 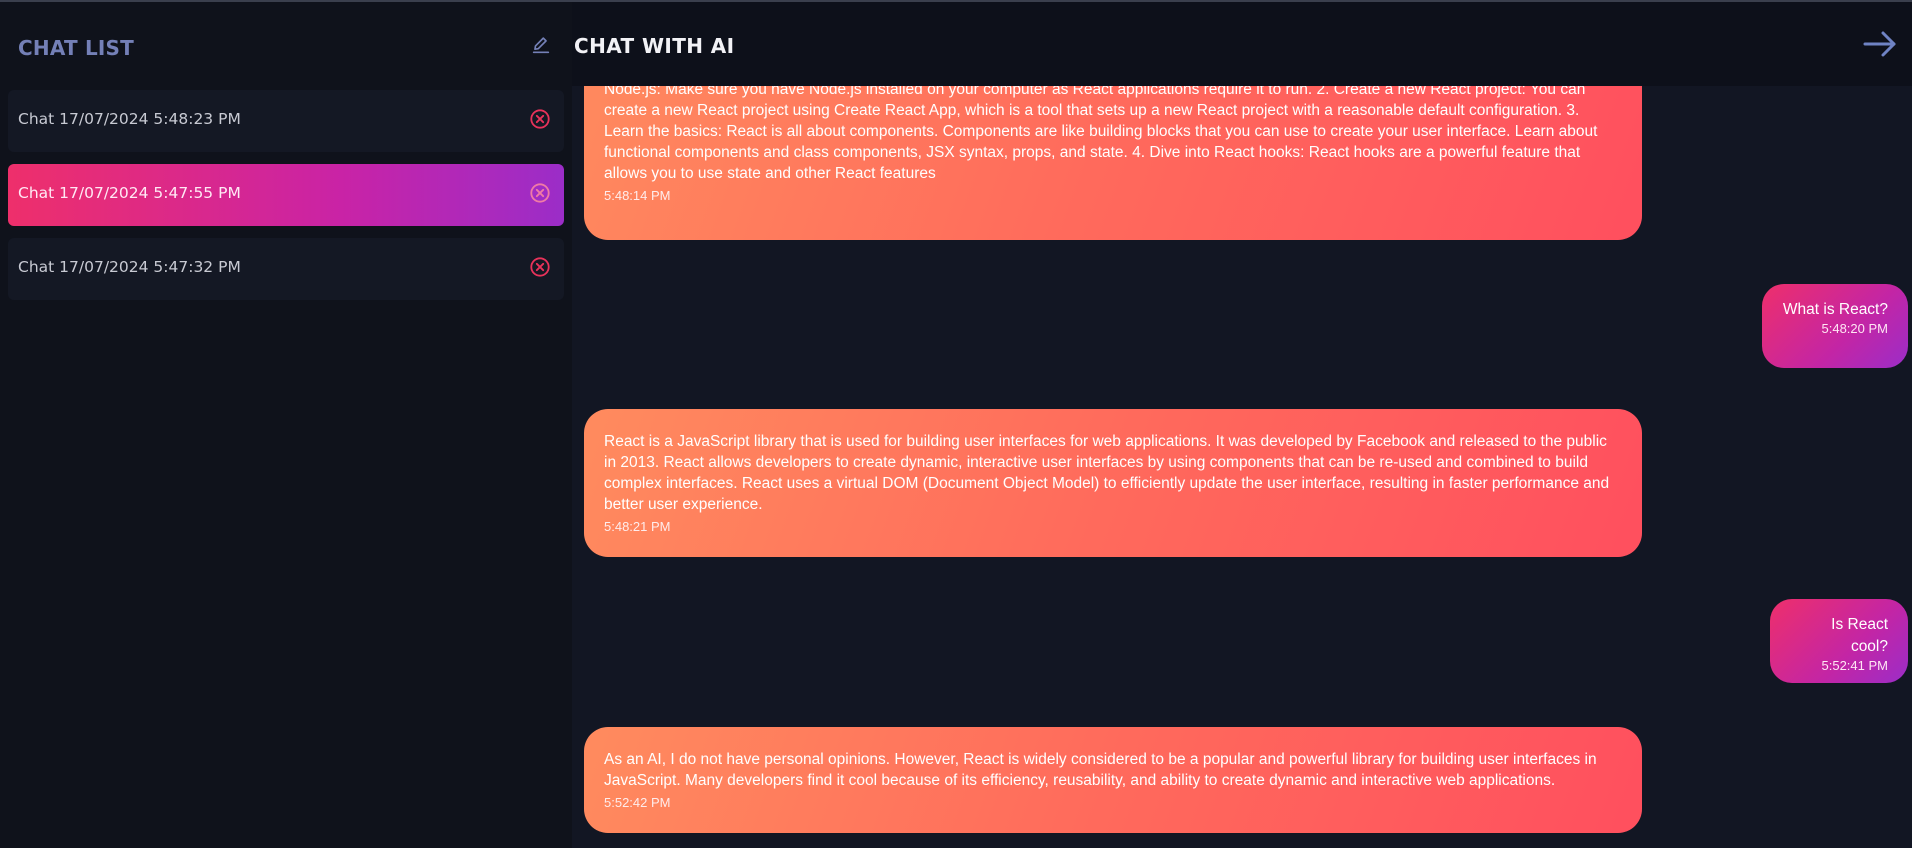 I want to click on ai-message-time: 5:48:21 PM, so click(x=637, y=526).